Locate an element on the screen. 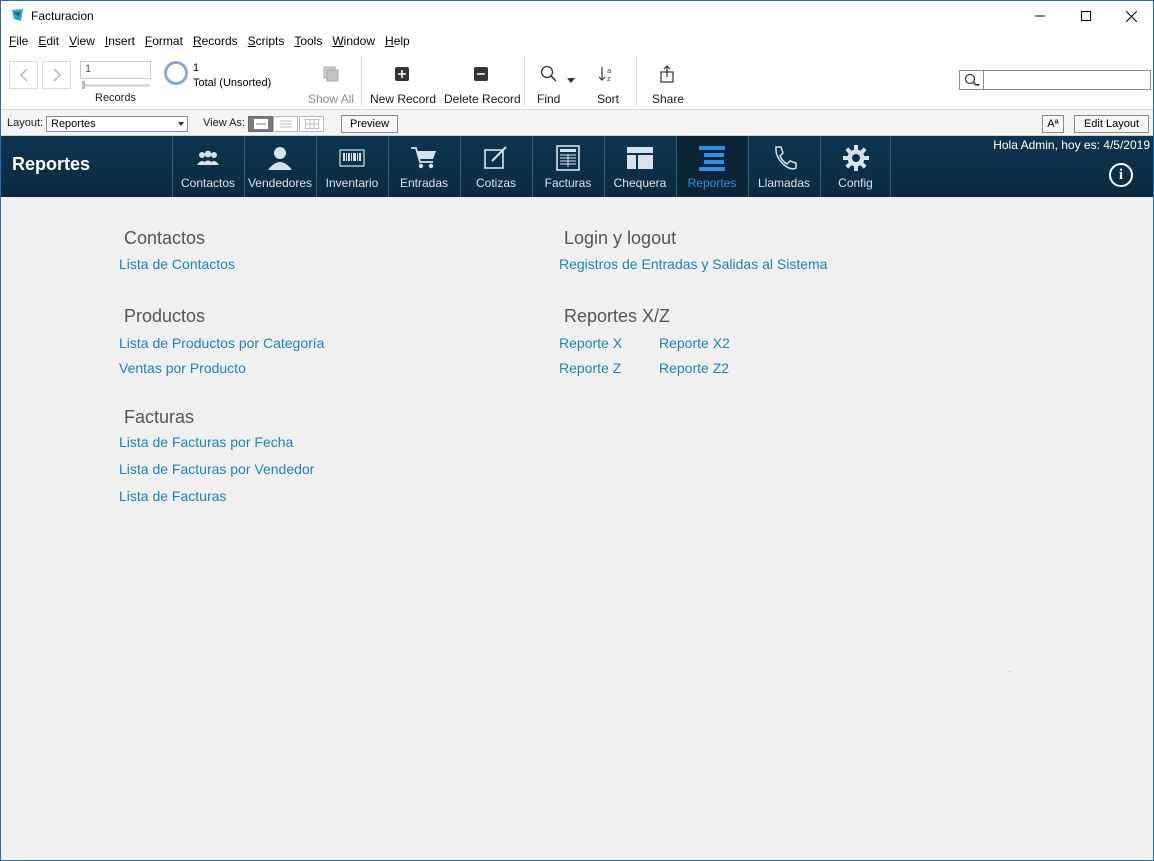 The height and width of the screenshot is (861, 1154). tab-vendedores: Vendedores is located at coordinates (279, 166).